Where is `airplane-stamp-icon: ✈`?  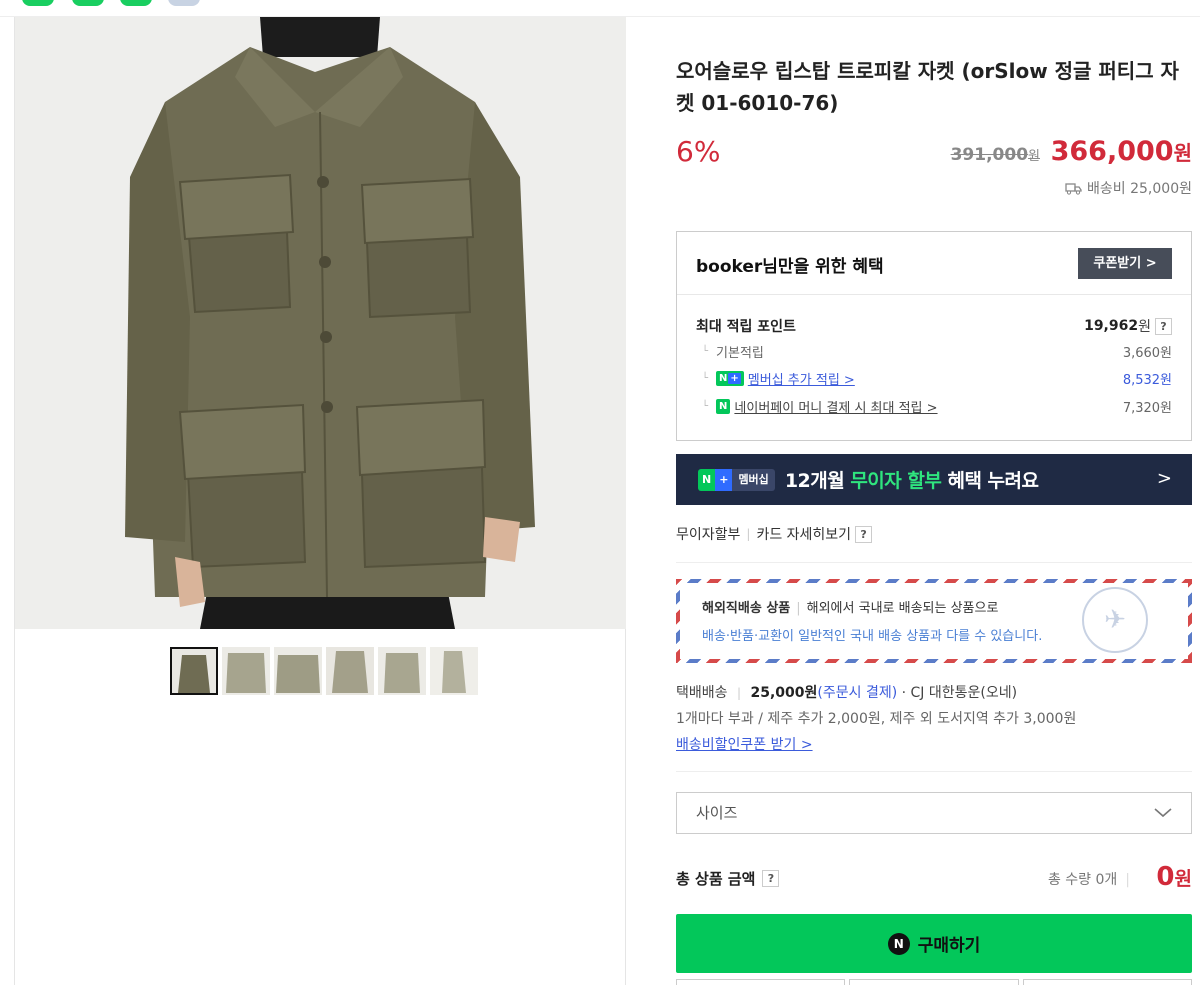
airplane-stamp-icon: ✈ is located at coordinates (1115, 620).